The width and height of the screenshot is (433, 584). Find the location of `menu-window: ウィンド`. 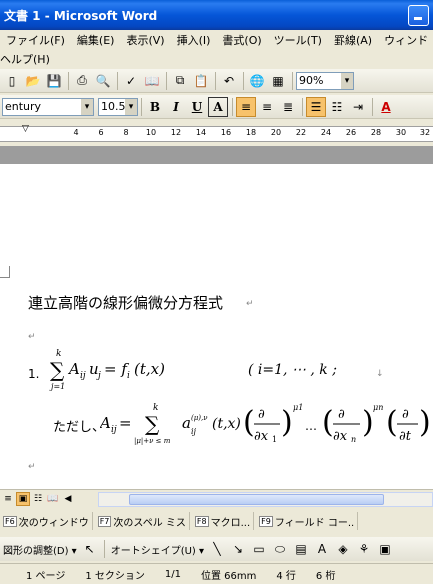

menu-window: ウィンド is located at coordinates (405, 40).